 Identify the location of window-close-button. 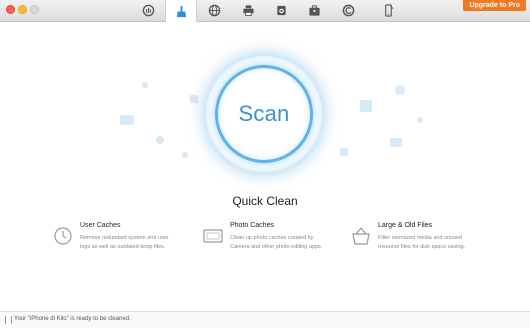
(10, 9).